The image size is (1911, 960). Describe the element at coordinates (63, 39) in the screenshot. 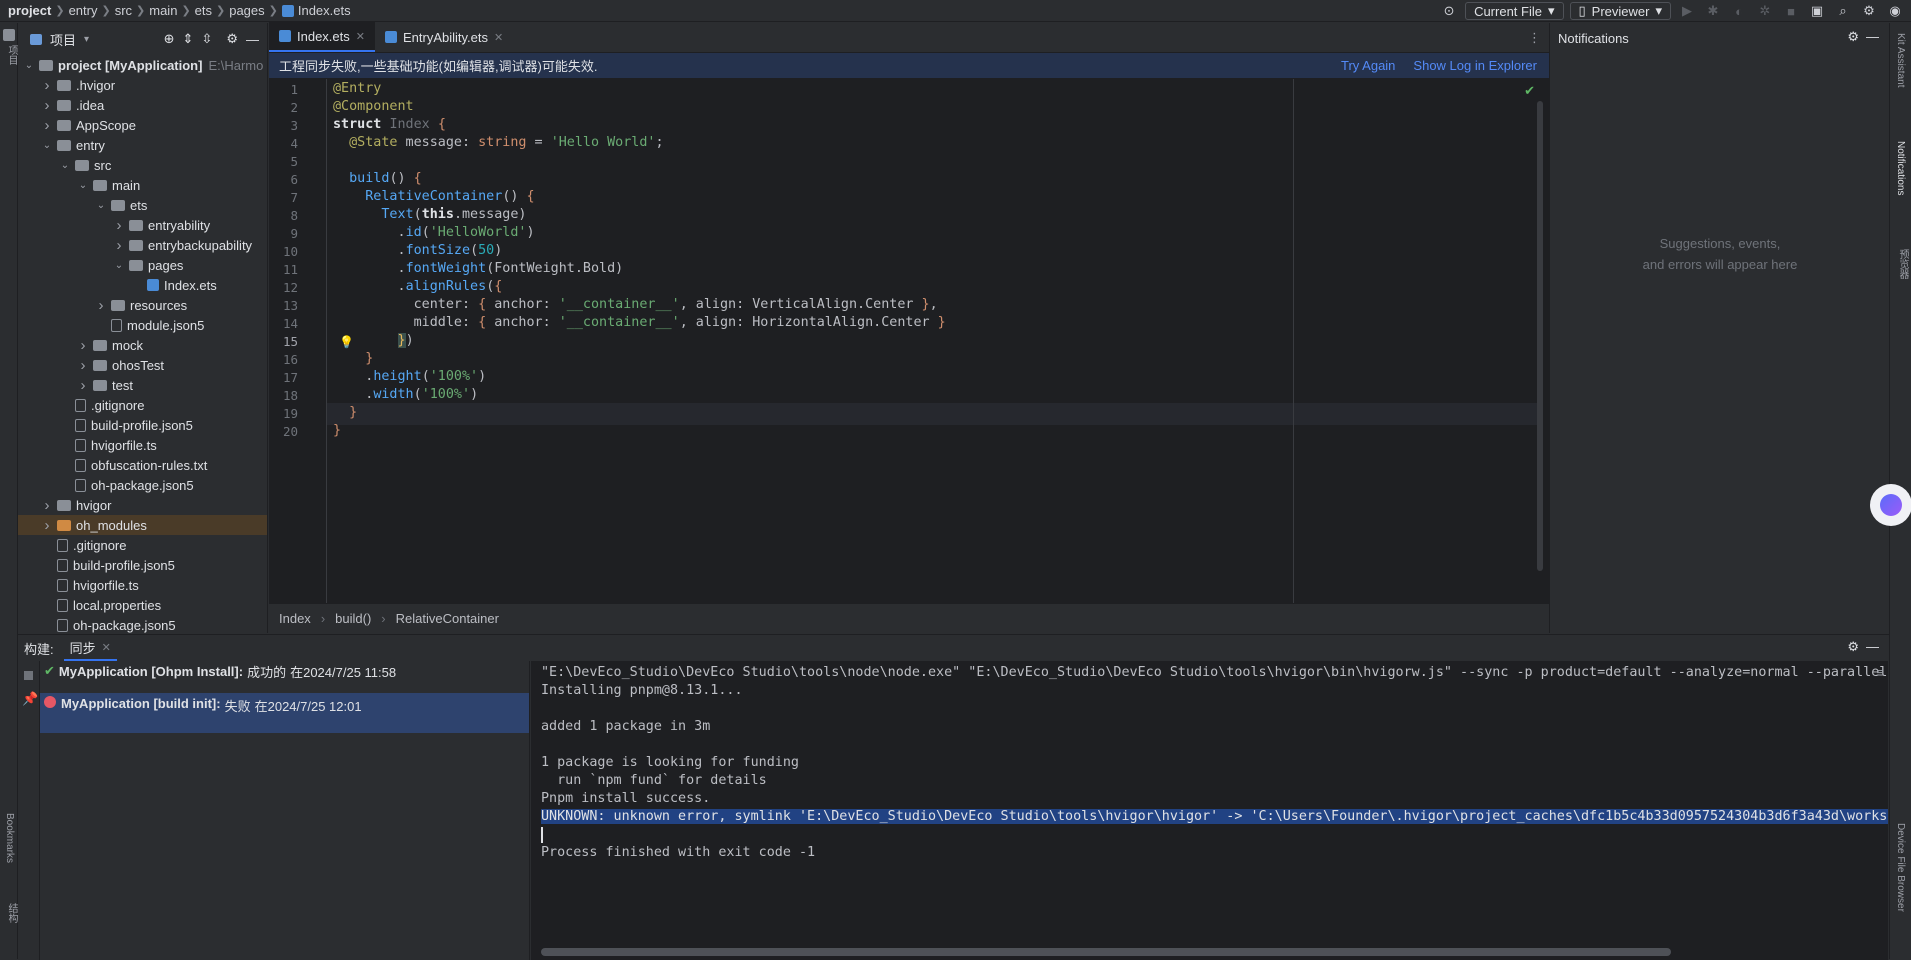

I see `project-panel-title: 项目` at that location.